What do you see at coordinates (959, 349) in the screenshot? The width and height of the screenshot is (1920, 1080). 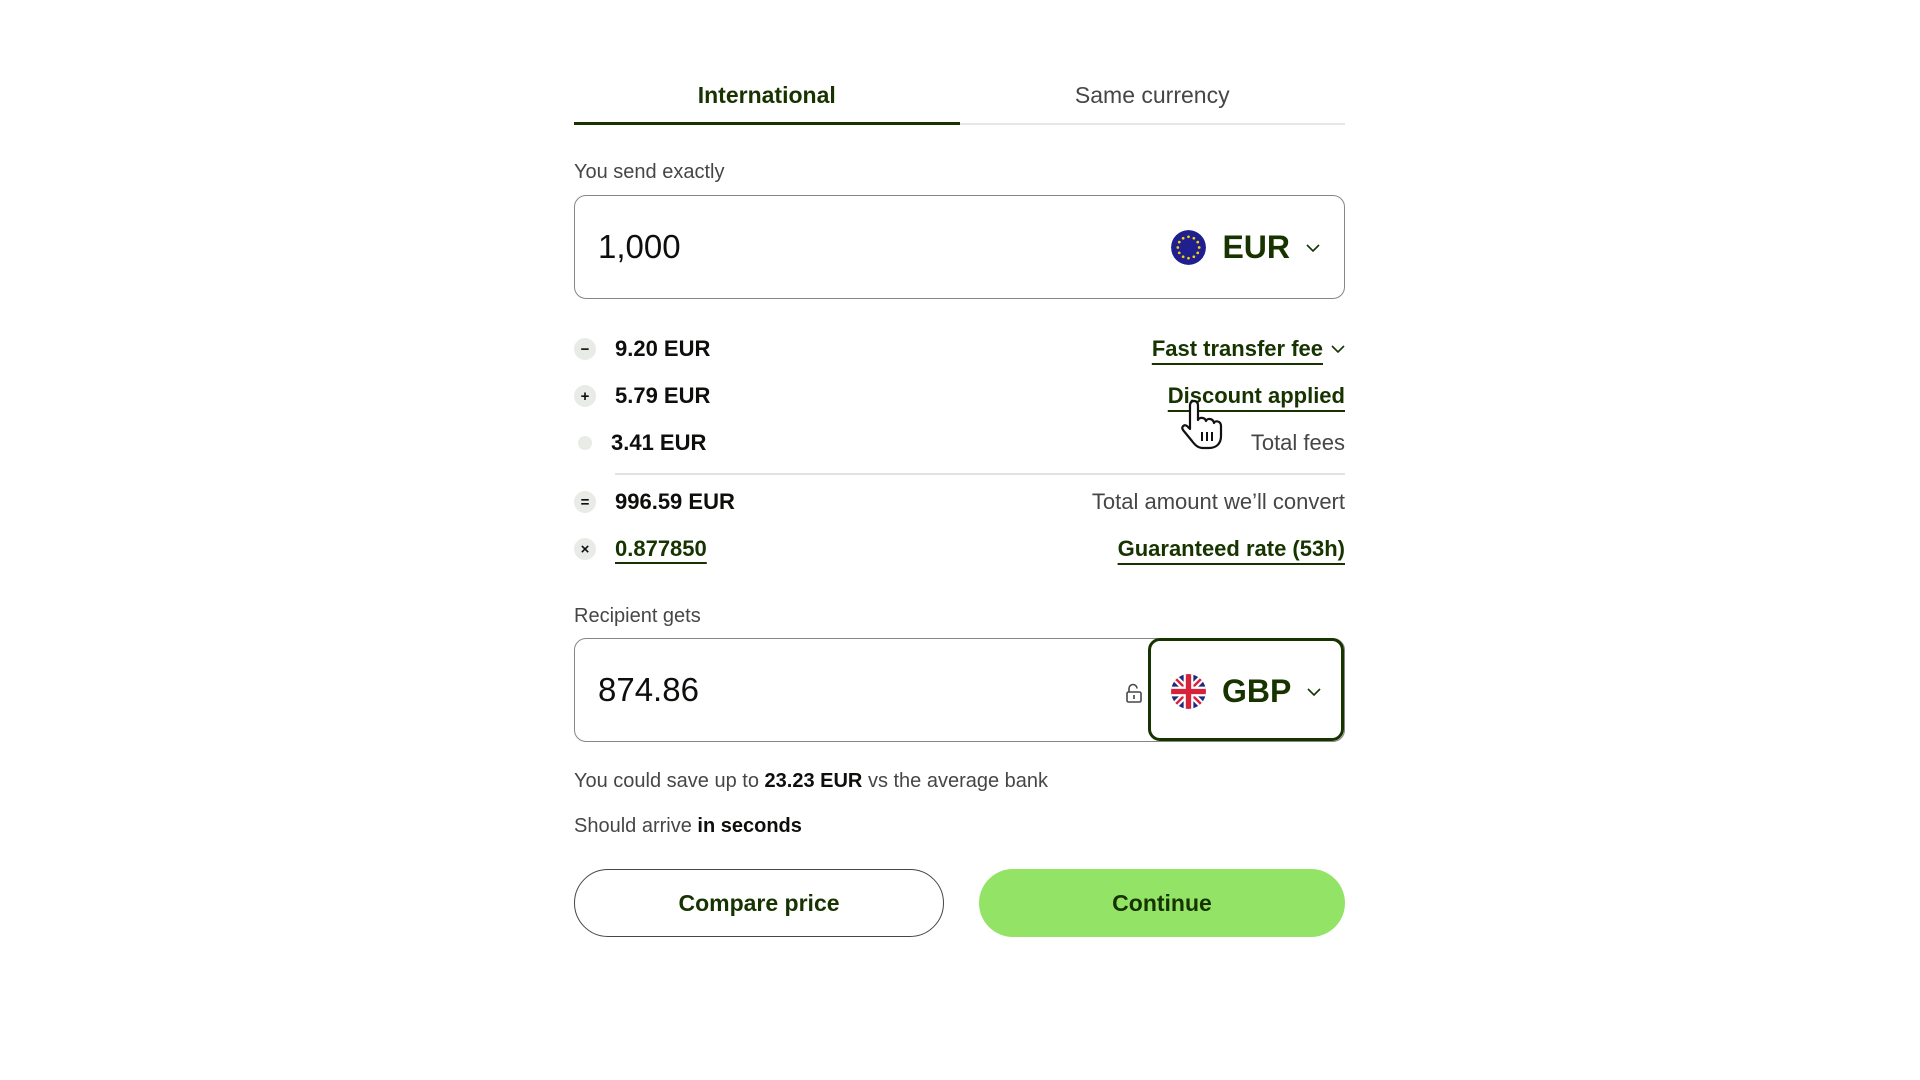 I see `fee-row-fast-transfer: − 9.20 EUR Fast transfer fee` at bounding box center [959, 349].